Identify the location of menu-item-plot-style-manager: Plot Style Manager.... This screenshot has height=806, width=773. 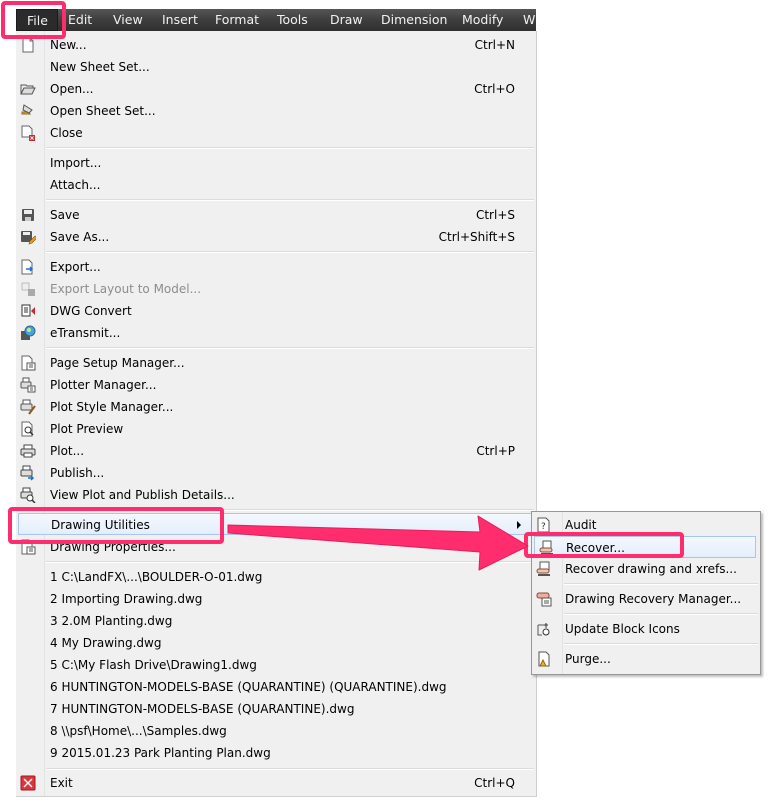
(276, 407).